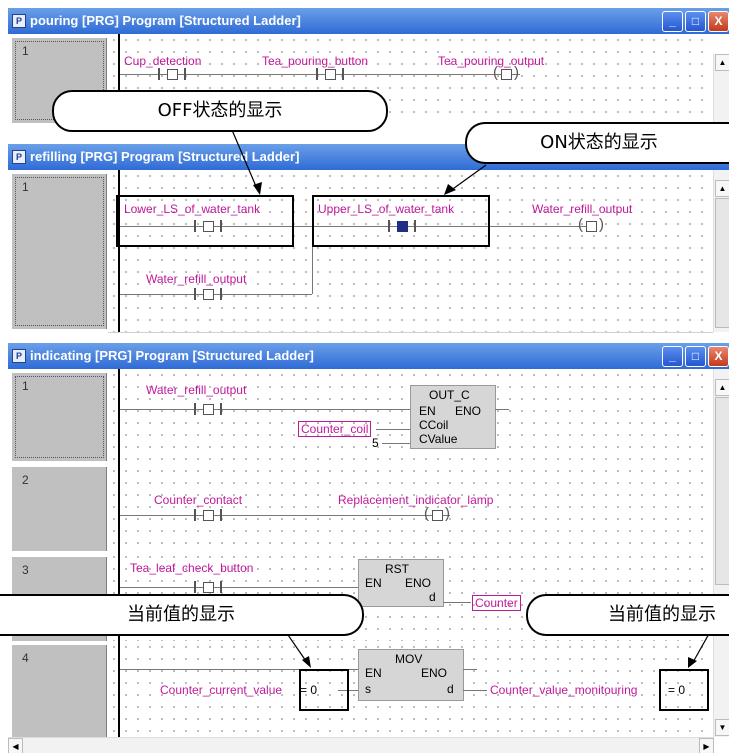 The image size is (729, 753). I want to click on on-state-callout: ON状态的显示, so click(597, 143).